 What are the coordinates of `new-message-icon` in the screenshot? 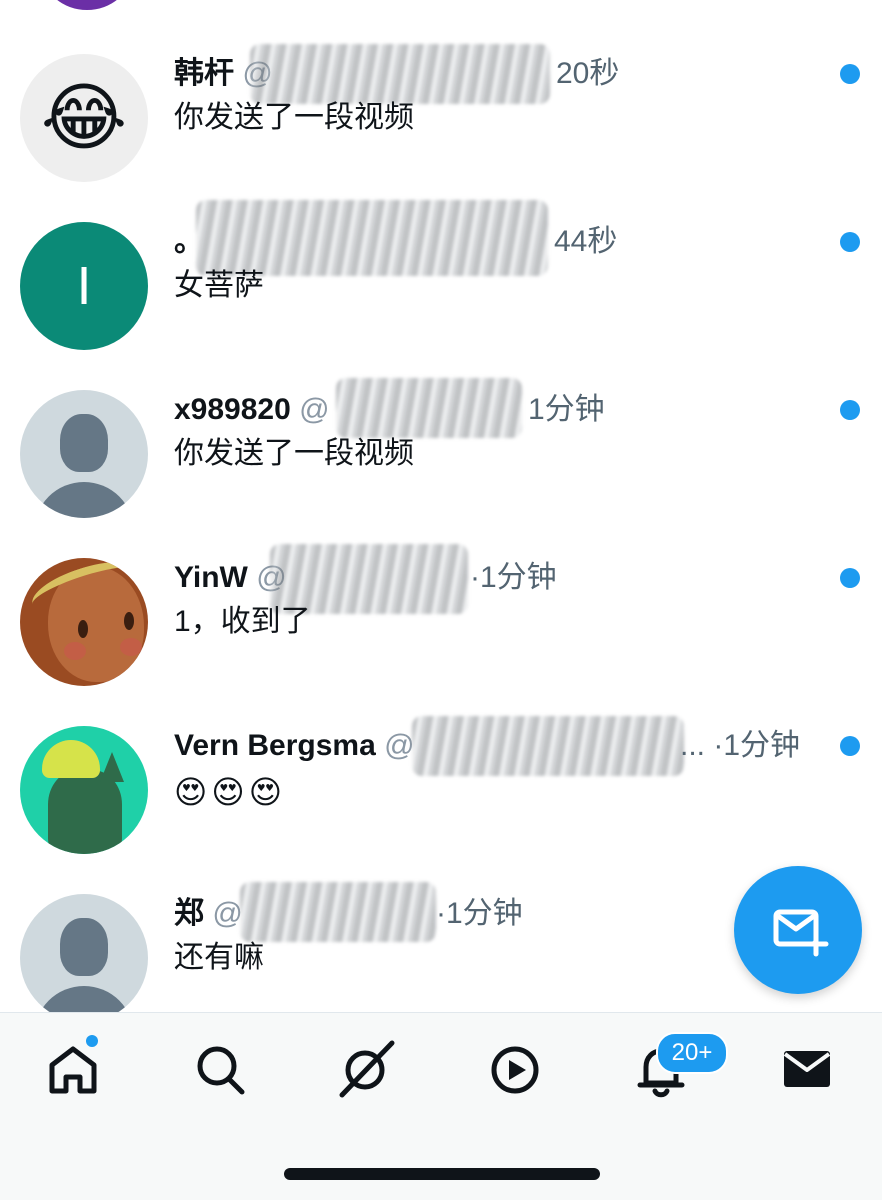 It's located at (801, 933).